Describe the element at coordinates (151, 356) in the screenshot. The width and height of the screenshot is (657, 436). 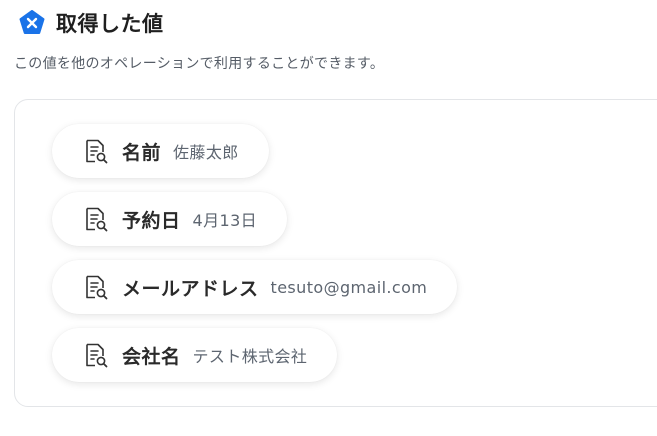
I see `field-label: 会社名` at that location.